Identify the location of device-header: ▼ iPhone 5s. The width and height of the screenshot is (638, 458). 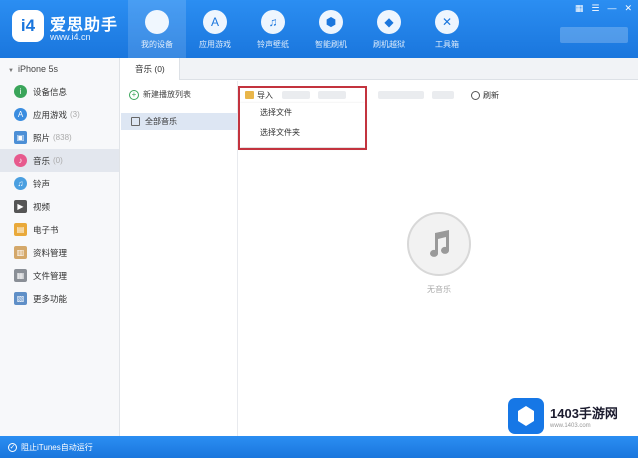
(59, 69).